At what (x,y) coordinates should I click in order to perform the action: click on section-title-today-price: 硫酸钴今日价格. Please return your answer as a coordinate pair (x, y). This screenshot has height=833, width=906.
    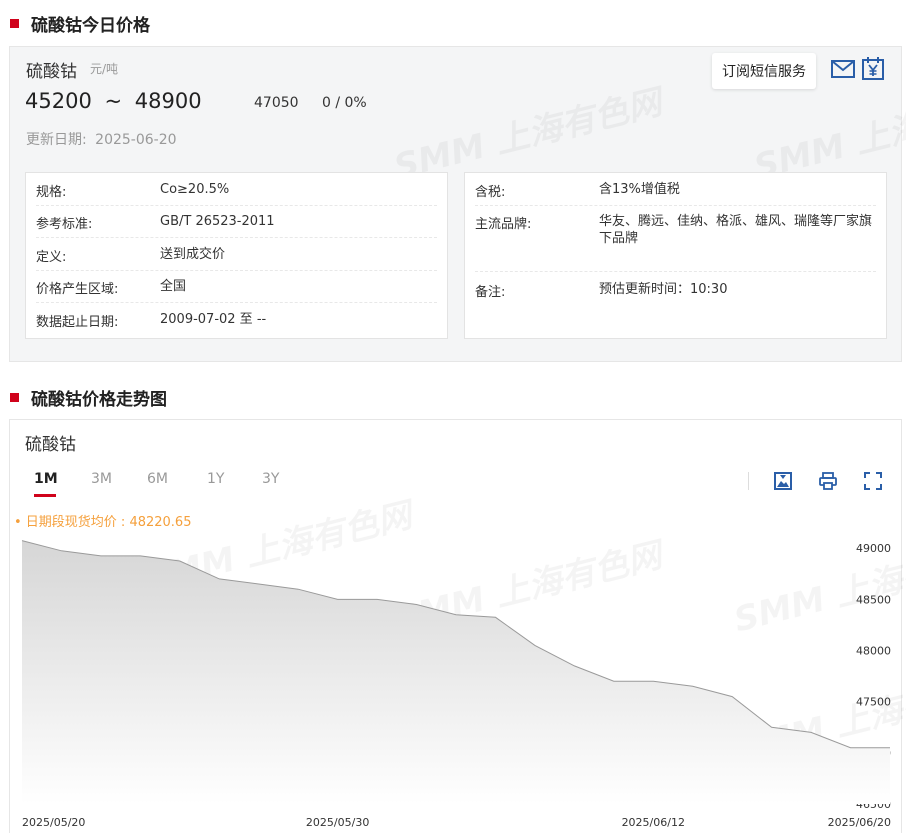
    Looking at the image, I should click on (80, 23).